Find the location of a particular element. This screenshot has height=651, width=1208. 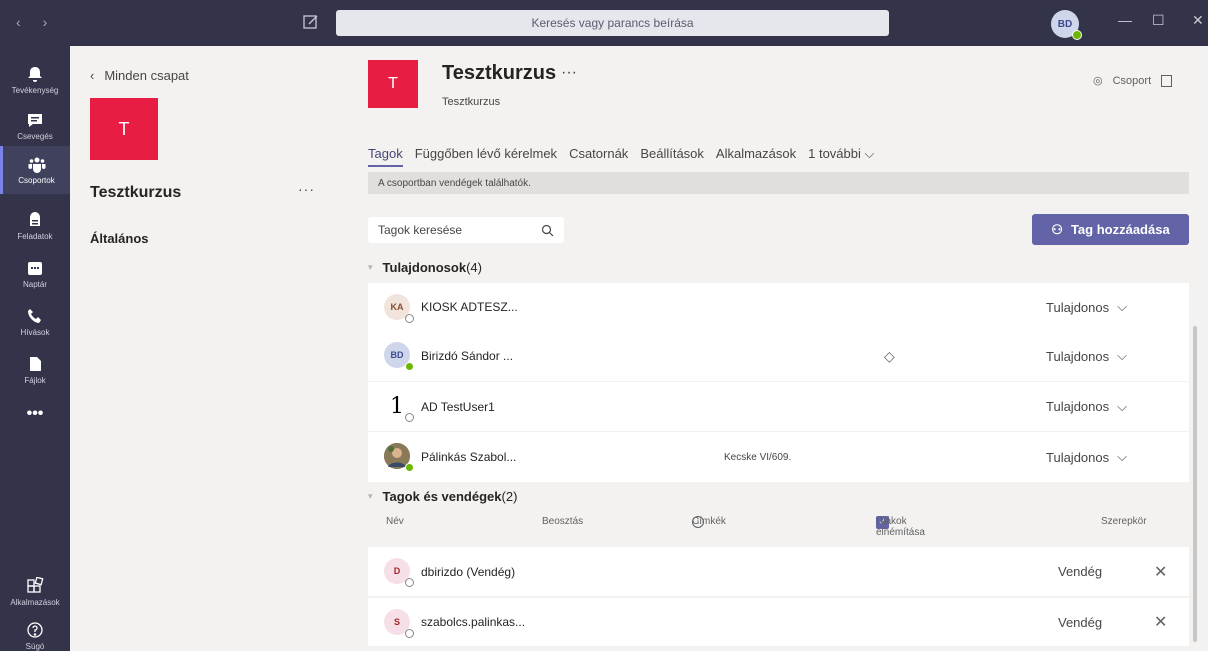

column-role: Szerepkör is located at coordinates (1124, 521).